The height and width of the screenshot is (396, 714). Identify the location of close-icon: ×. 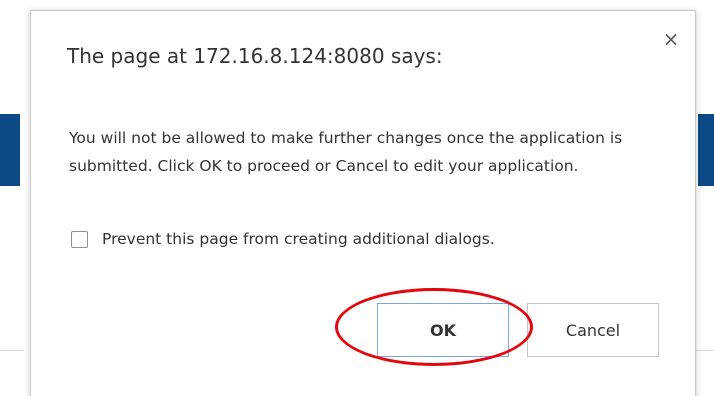
(671, 39).